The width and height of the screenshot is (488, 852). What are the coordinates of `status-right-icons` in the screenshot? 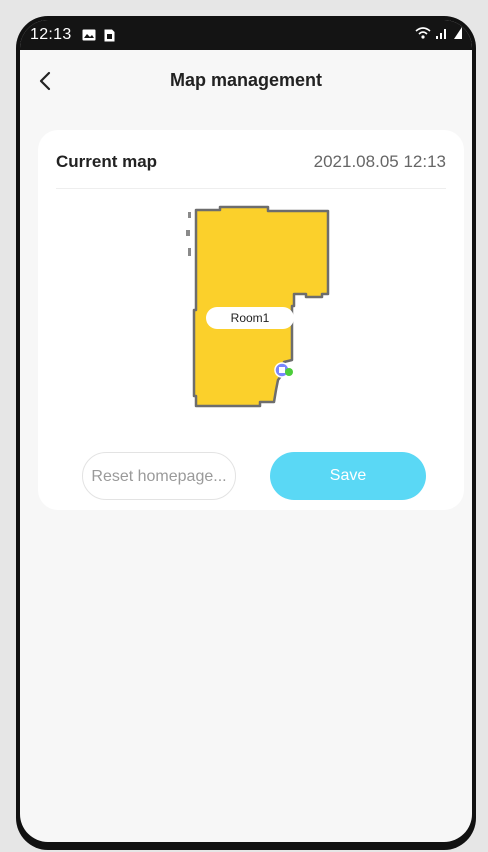 It's located at (438, 34).